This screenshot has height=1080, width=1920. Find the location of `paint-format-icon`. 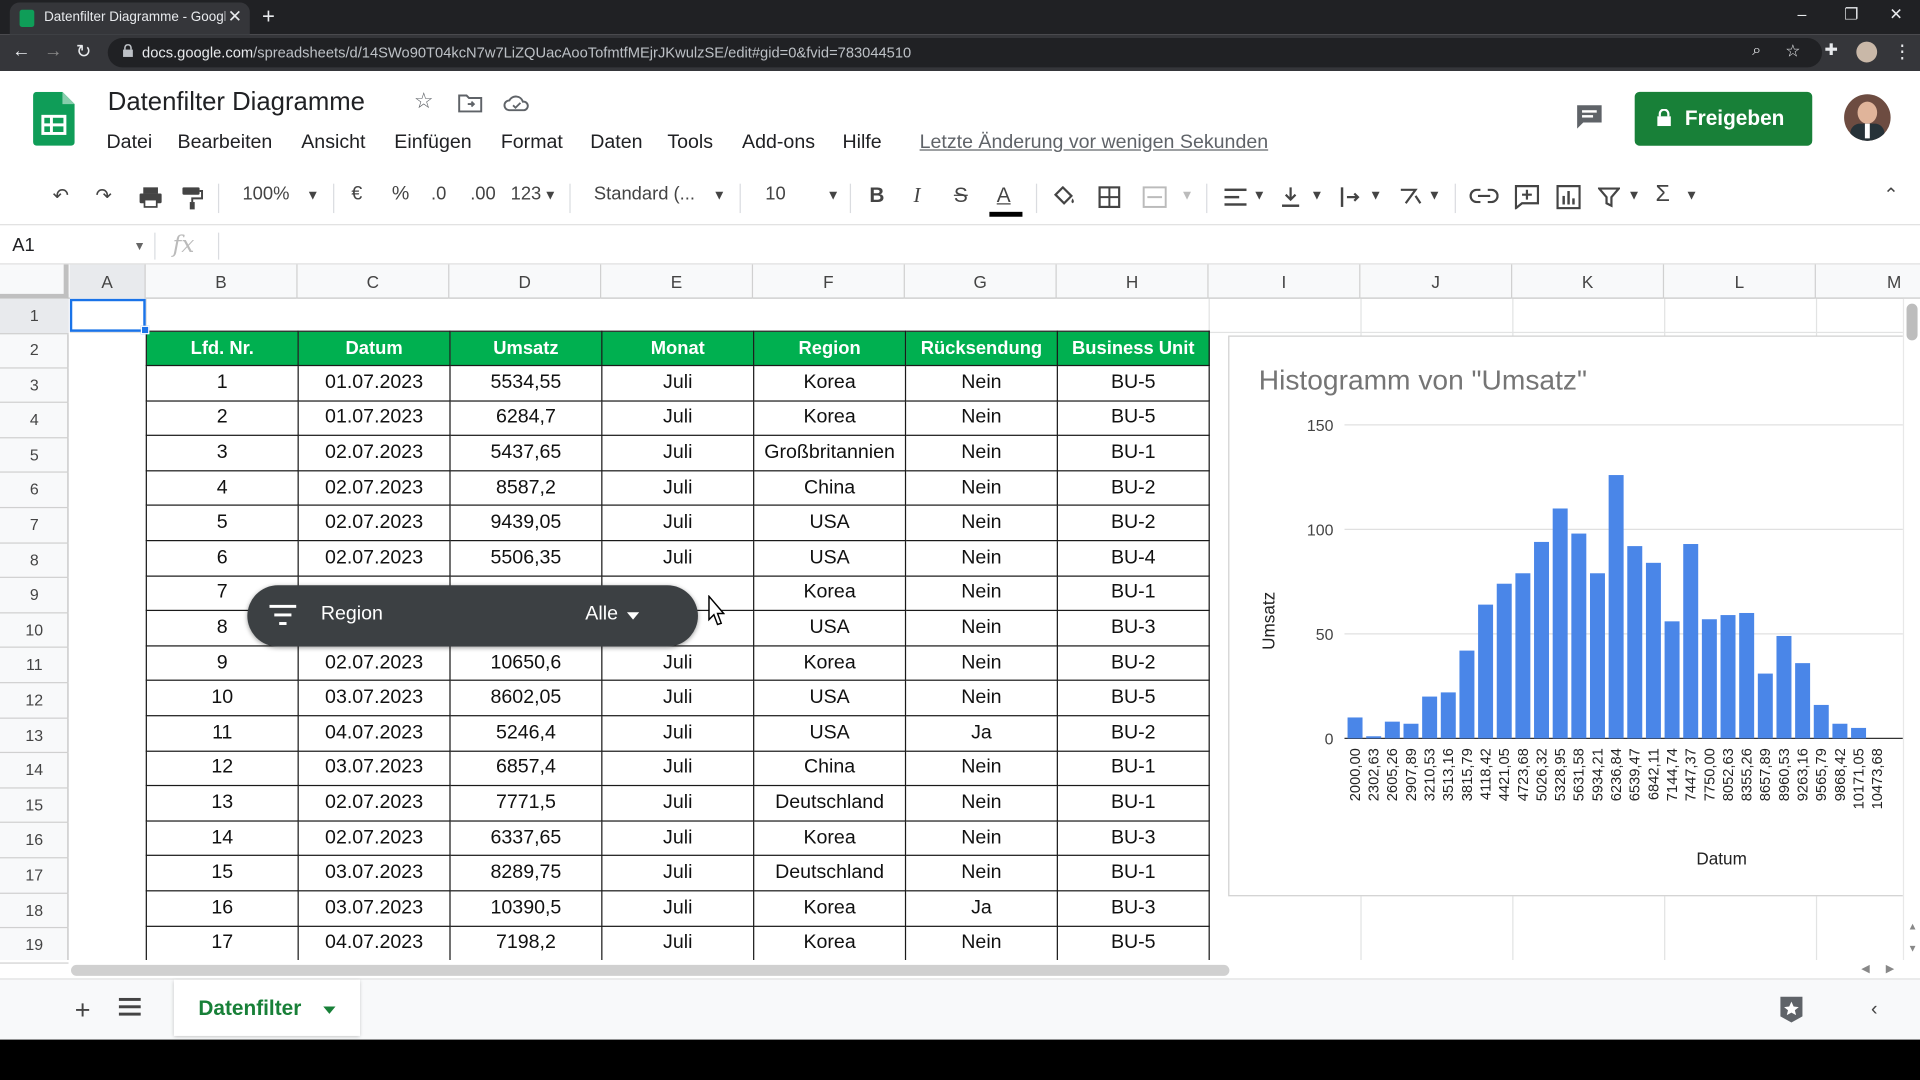

paint-format-icon is located at coordinates (192, 198).